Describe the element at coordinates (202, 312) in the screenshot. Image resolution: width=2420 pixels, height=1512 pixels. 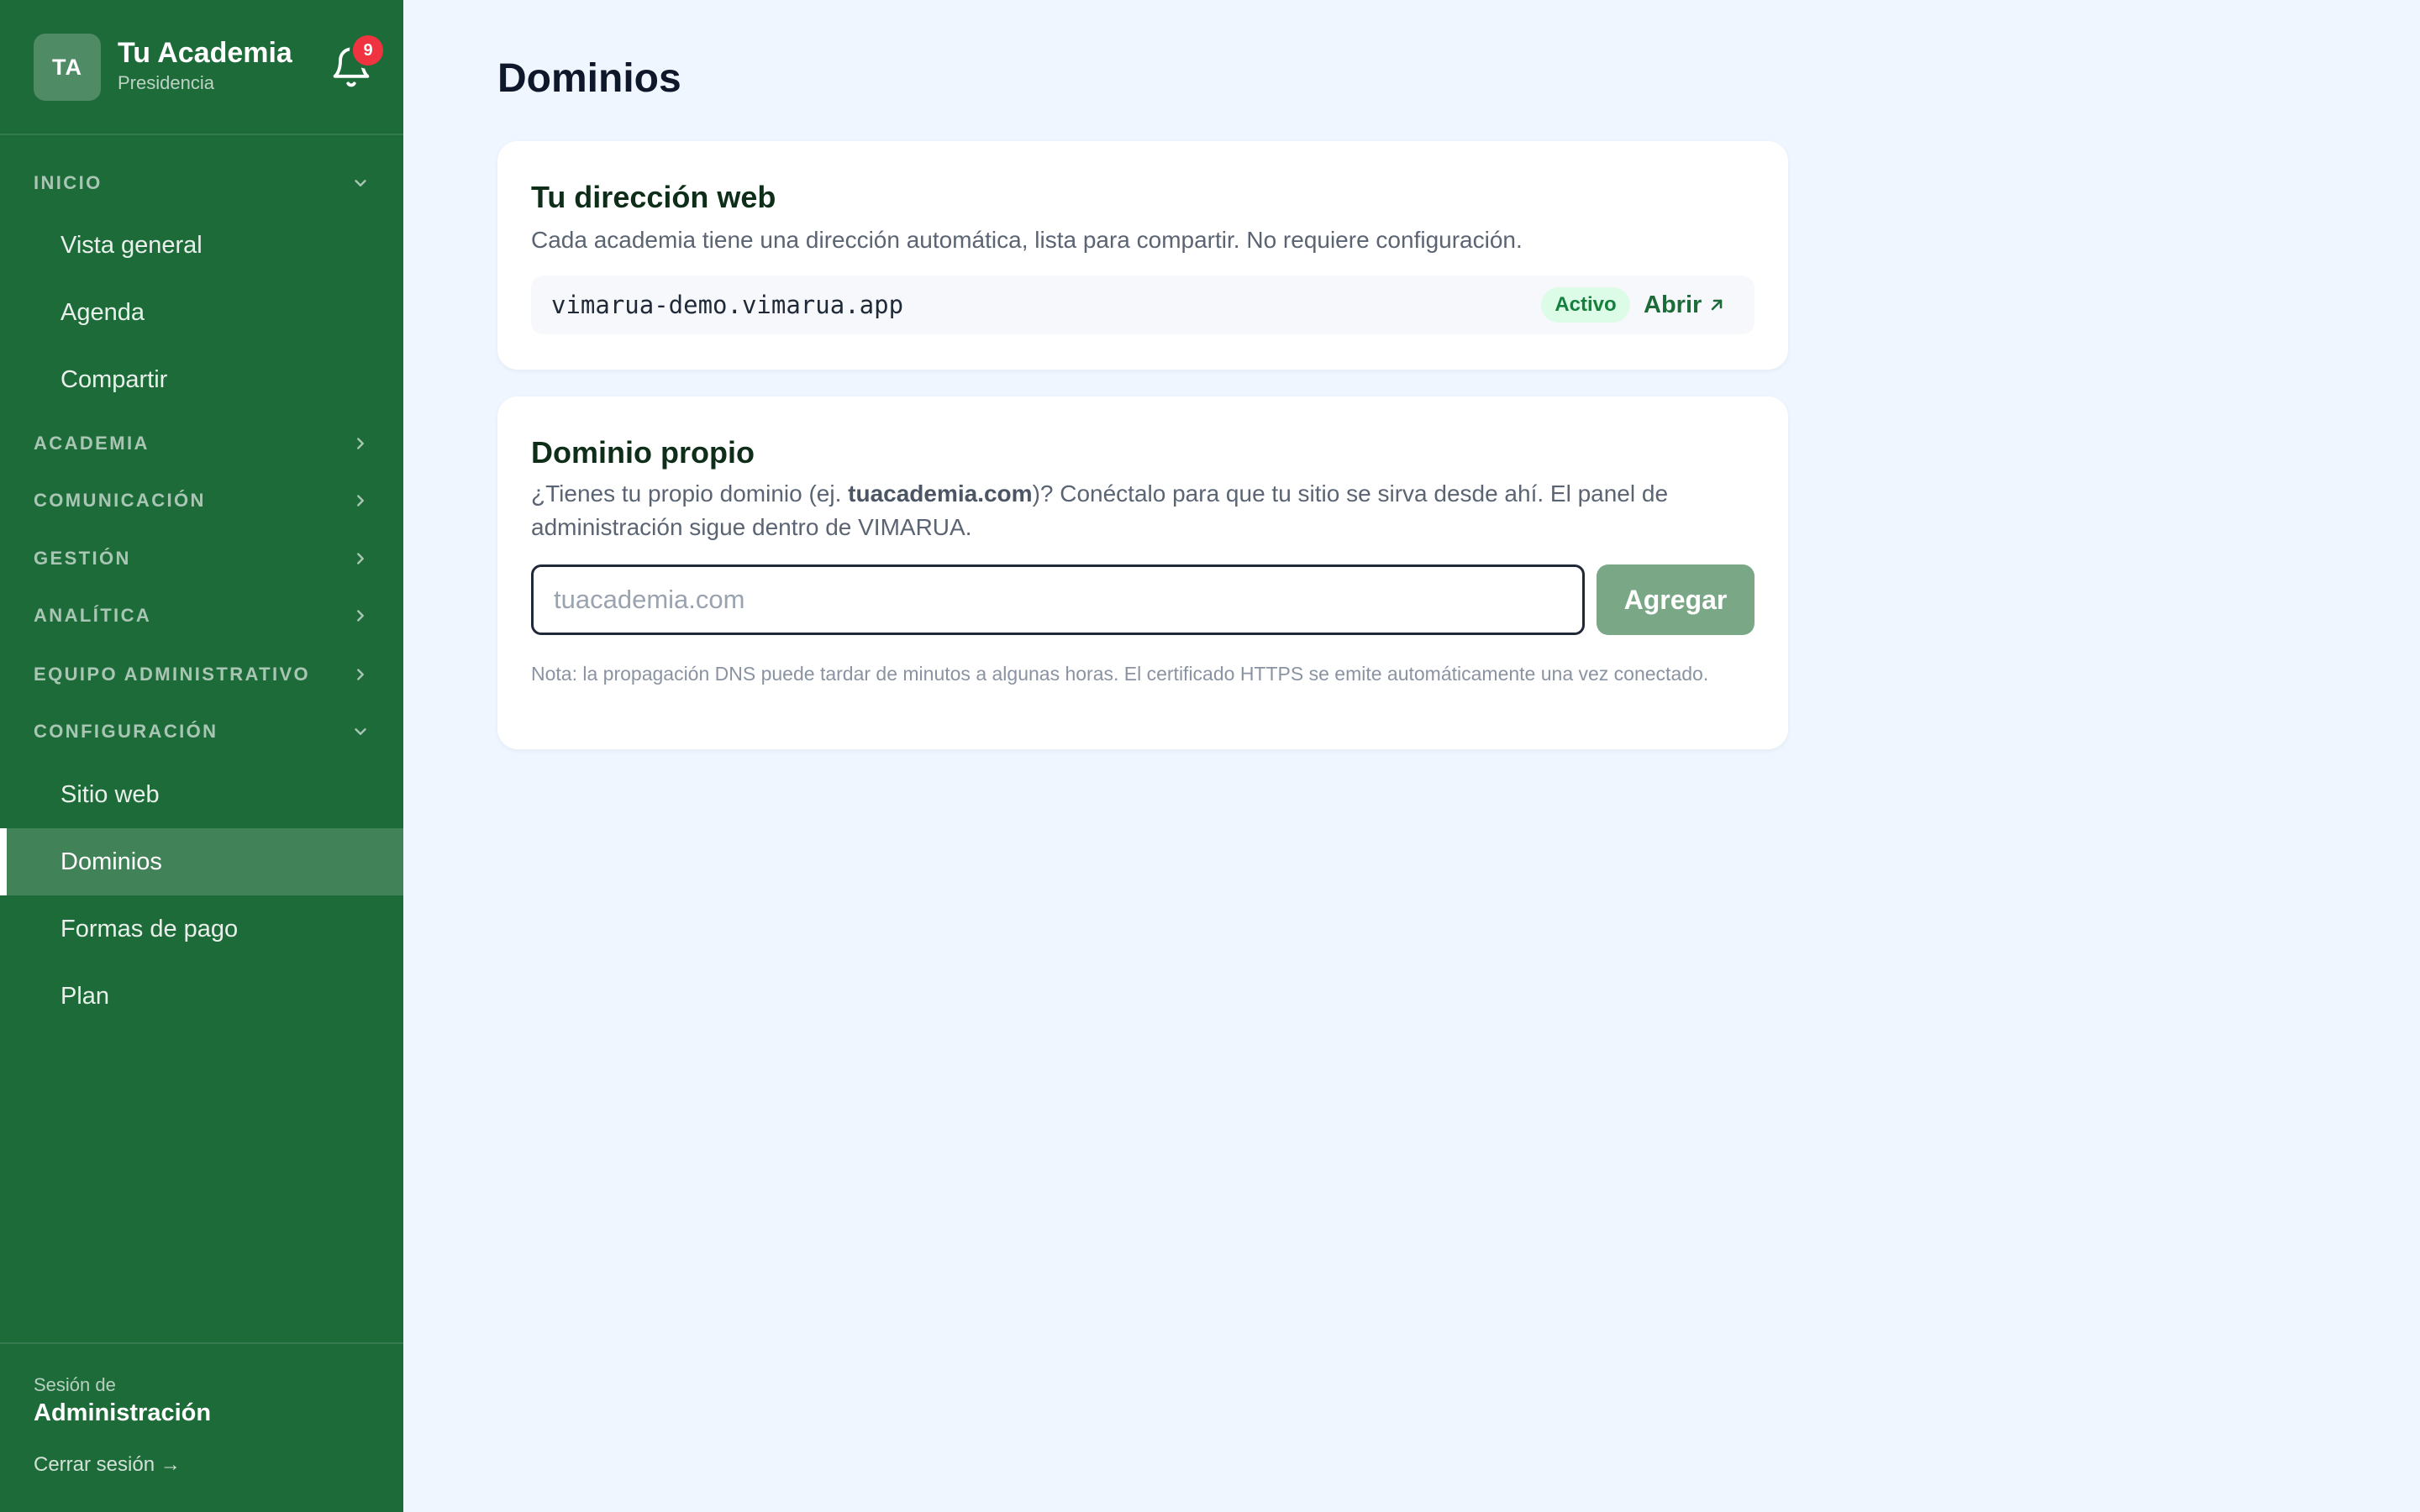
I see `sidebar-item-agenda: Agenda` at that location.